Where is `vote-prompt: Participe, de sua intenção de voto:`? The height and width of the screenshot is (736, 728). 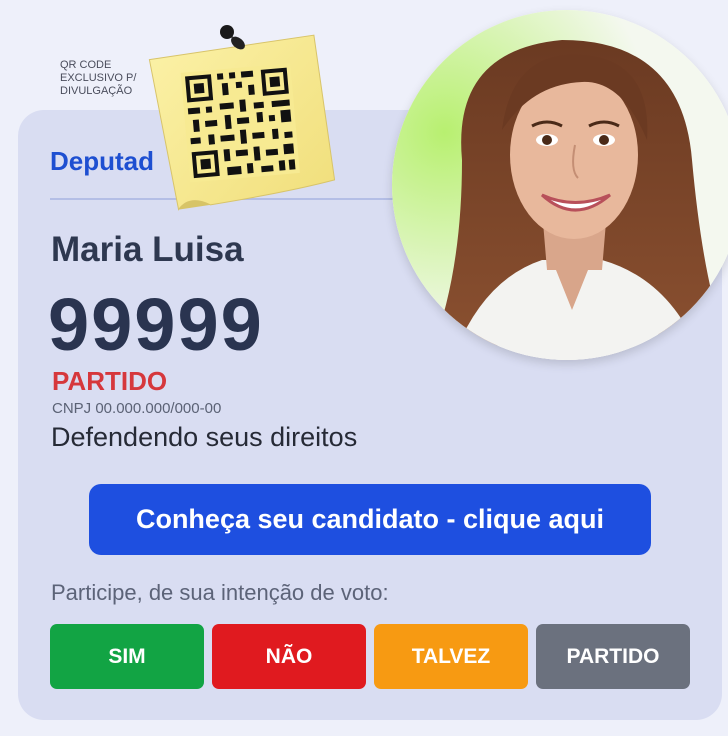 vote-prompt: Participe, de sua intenção de voto: is located at coordinates (220, 592).